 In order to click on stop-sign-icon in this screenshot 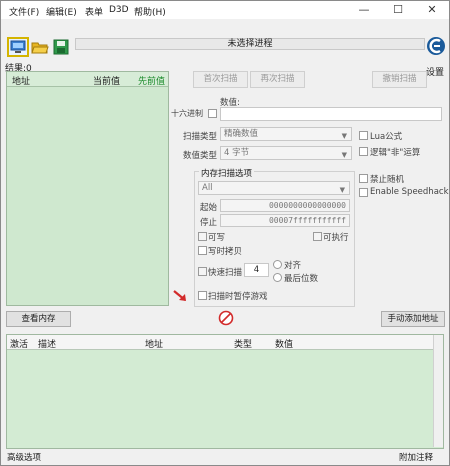, I will do `click(226, 318)`.